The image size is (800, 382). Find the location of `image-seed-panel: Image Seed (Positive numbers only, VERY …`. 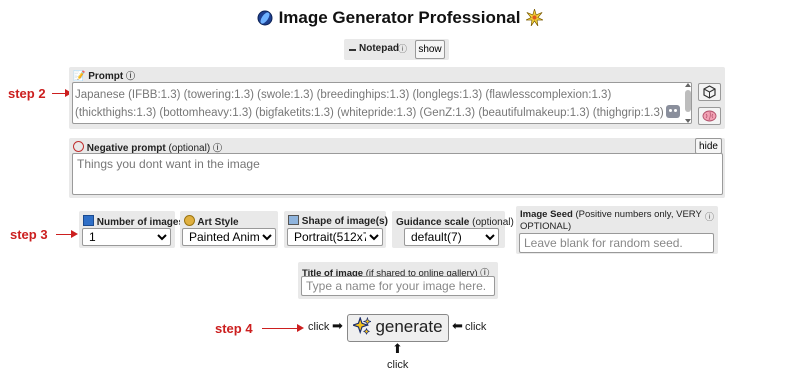

image-seed-panel: Image Seed (Positive numbers only, VERY … is located at coordinates (617, 230).